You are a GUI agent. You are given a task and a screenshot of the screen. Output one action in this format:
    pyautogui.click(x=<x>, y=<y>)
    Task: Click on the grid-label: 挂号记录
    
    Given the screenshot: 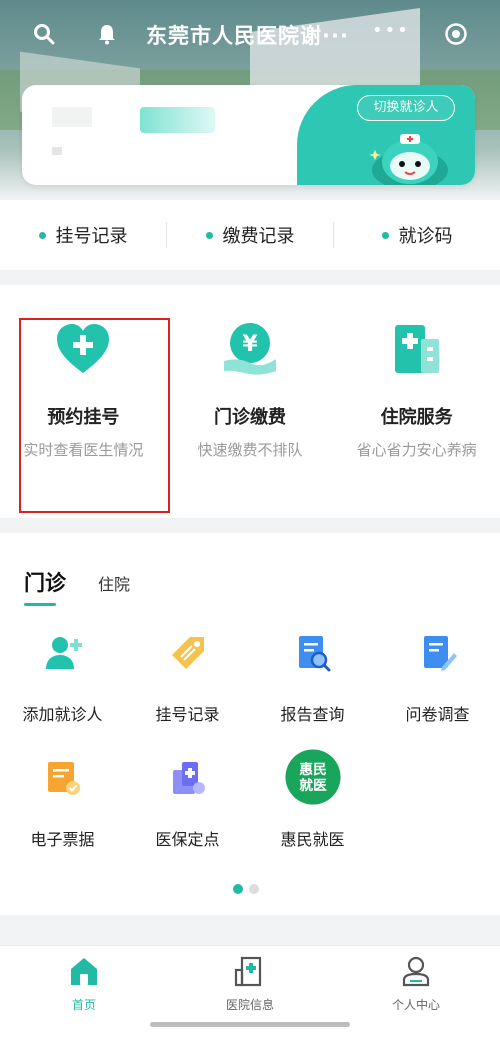 What is the action you would take?
    pyautogui.click(x=187, y=714)
    